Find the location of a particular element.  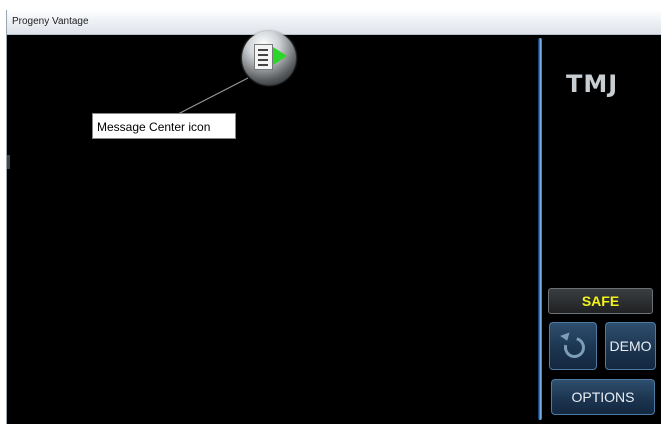

options-button: OPTIONS is located at coordinates (603, 397).